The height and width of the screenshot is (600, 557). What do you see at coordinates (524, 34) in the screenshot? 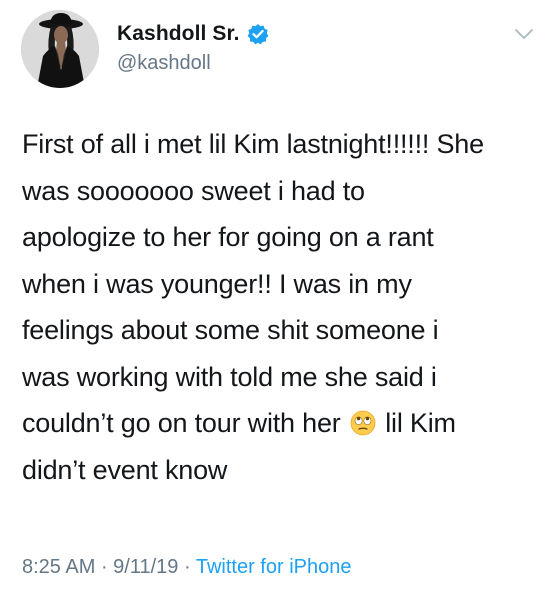
I see `chevron-down-icon` at bounding box center [524, 34].